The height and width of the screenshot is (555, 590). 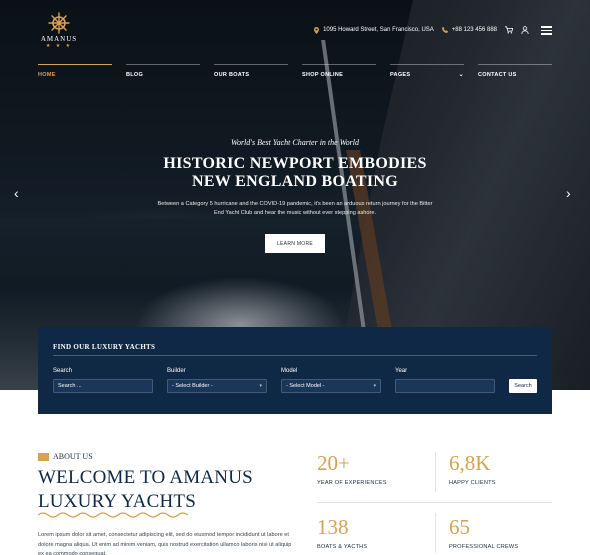 I want to click on search-divider, so click(x=295, y=355).